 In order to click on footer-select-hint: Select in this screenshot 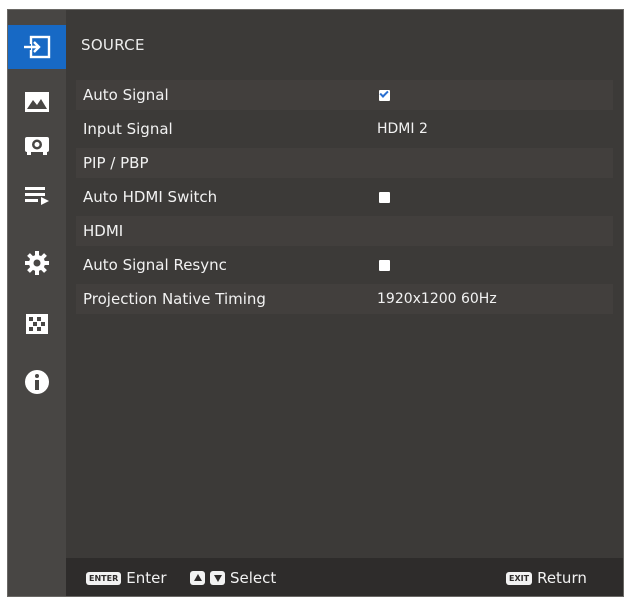, I will do `click(233, 578)`.